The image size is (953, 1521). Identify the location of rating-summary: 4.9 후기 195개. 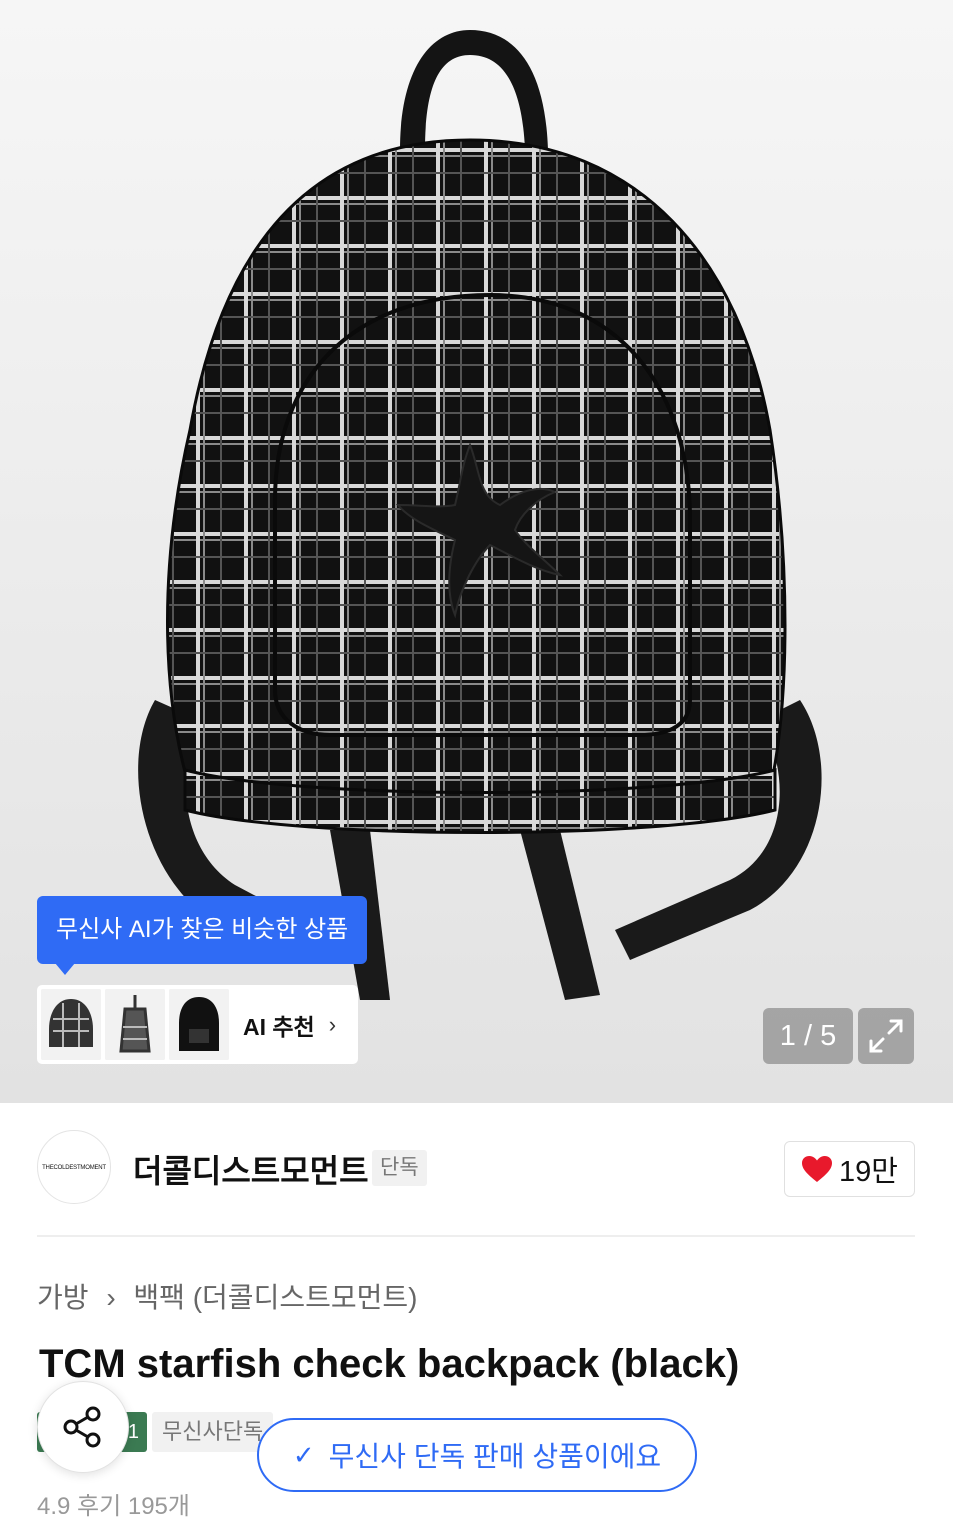
(113, 1503).